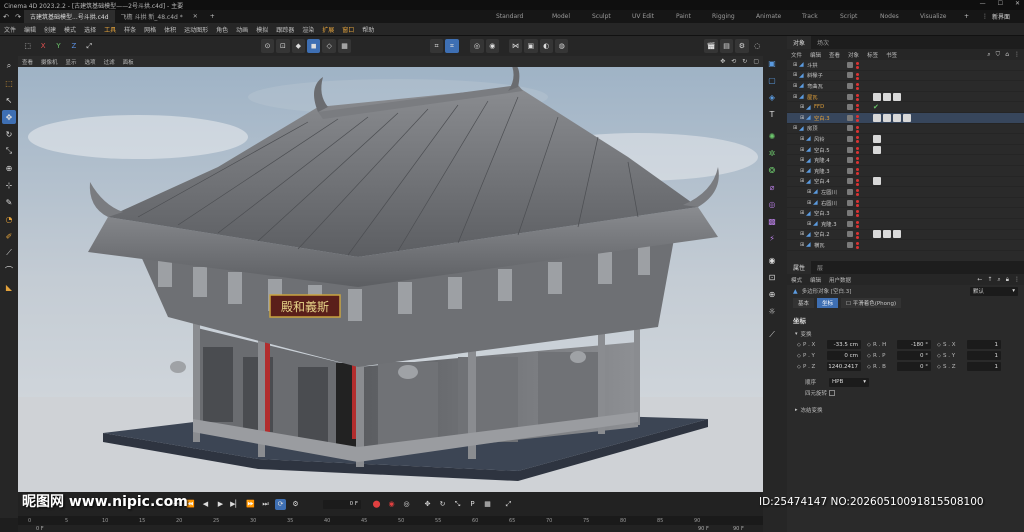  I want to click on uv-mode-icon: ▦, so click(344, 46).